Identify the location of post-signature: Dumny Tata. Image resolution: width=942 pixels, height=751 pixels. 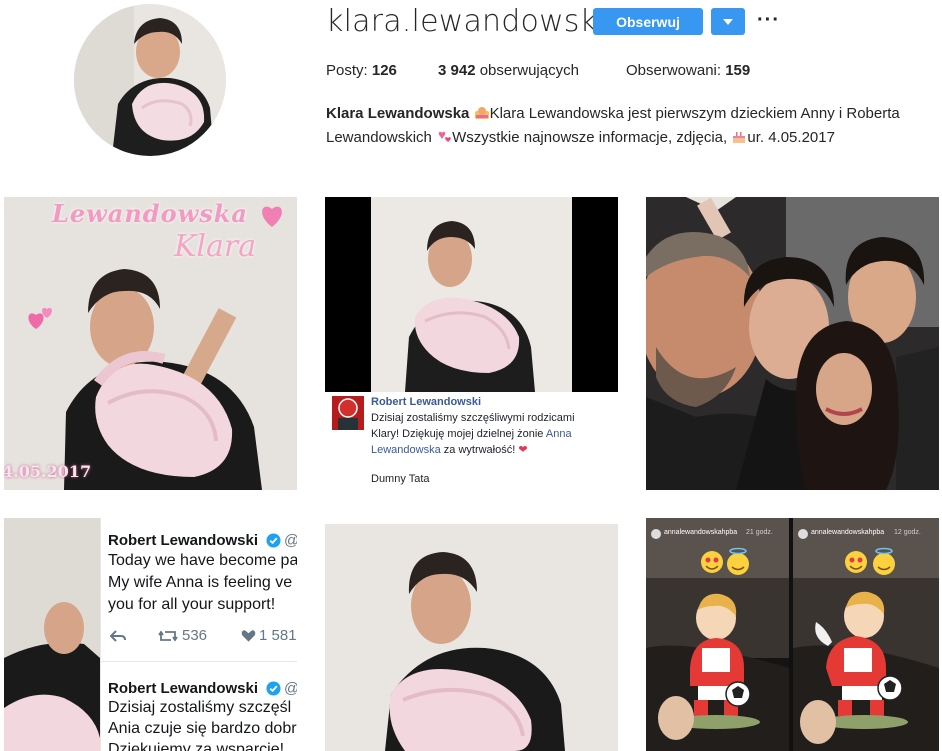
(400, 479).